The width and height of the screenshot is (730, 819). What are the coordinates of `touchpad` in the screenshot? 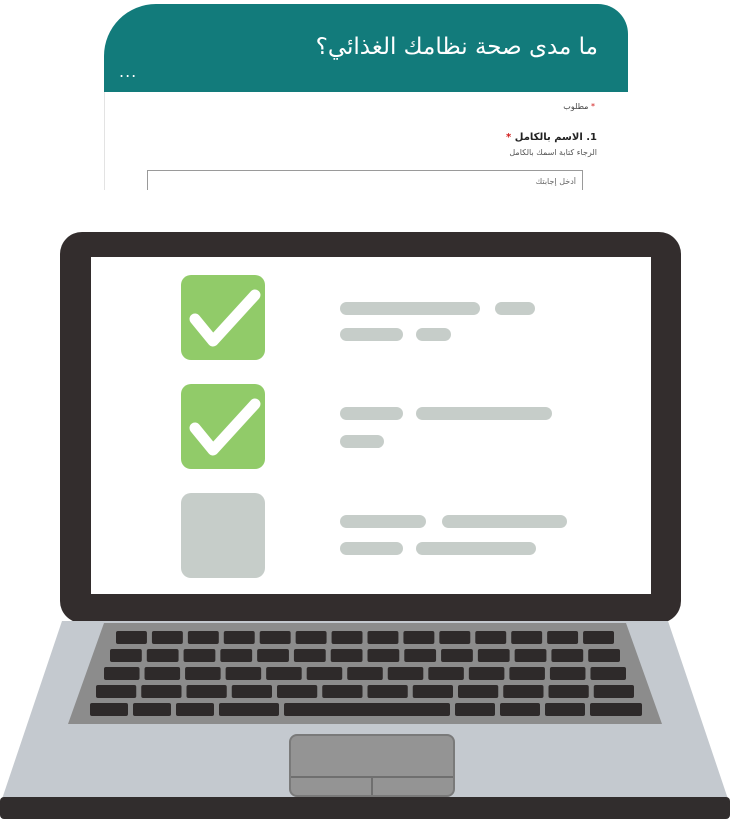 It's located at (372, 765).